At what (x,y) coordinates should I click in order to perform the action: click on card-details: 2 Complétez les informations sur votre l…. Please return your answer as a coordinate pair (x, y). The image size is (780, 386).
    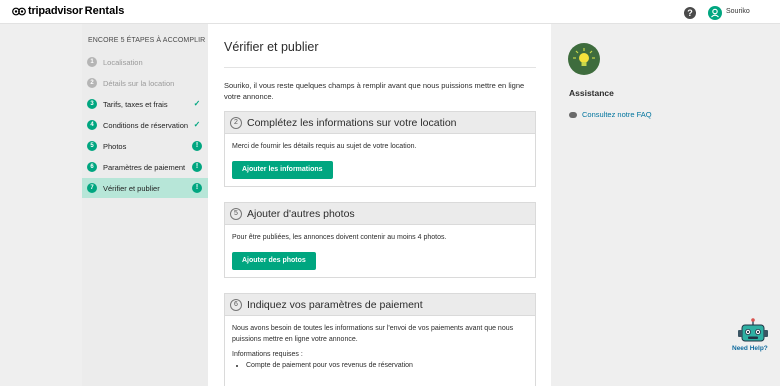
    Looking at the image, I should click on (380, 149).